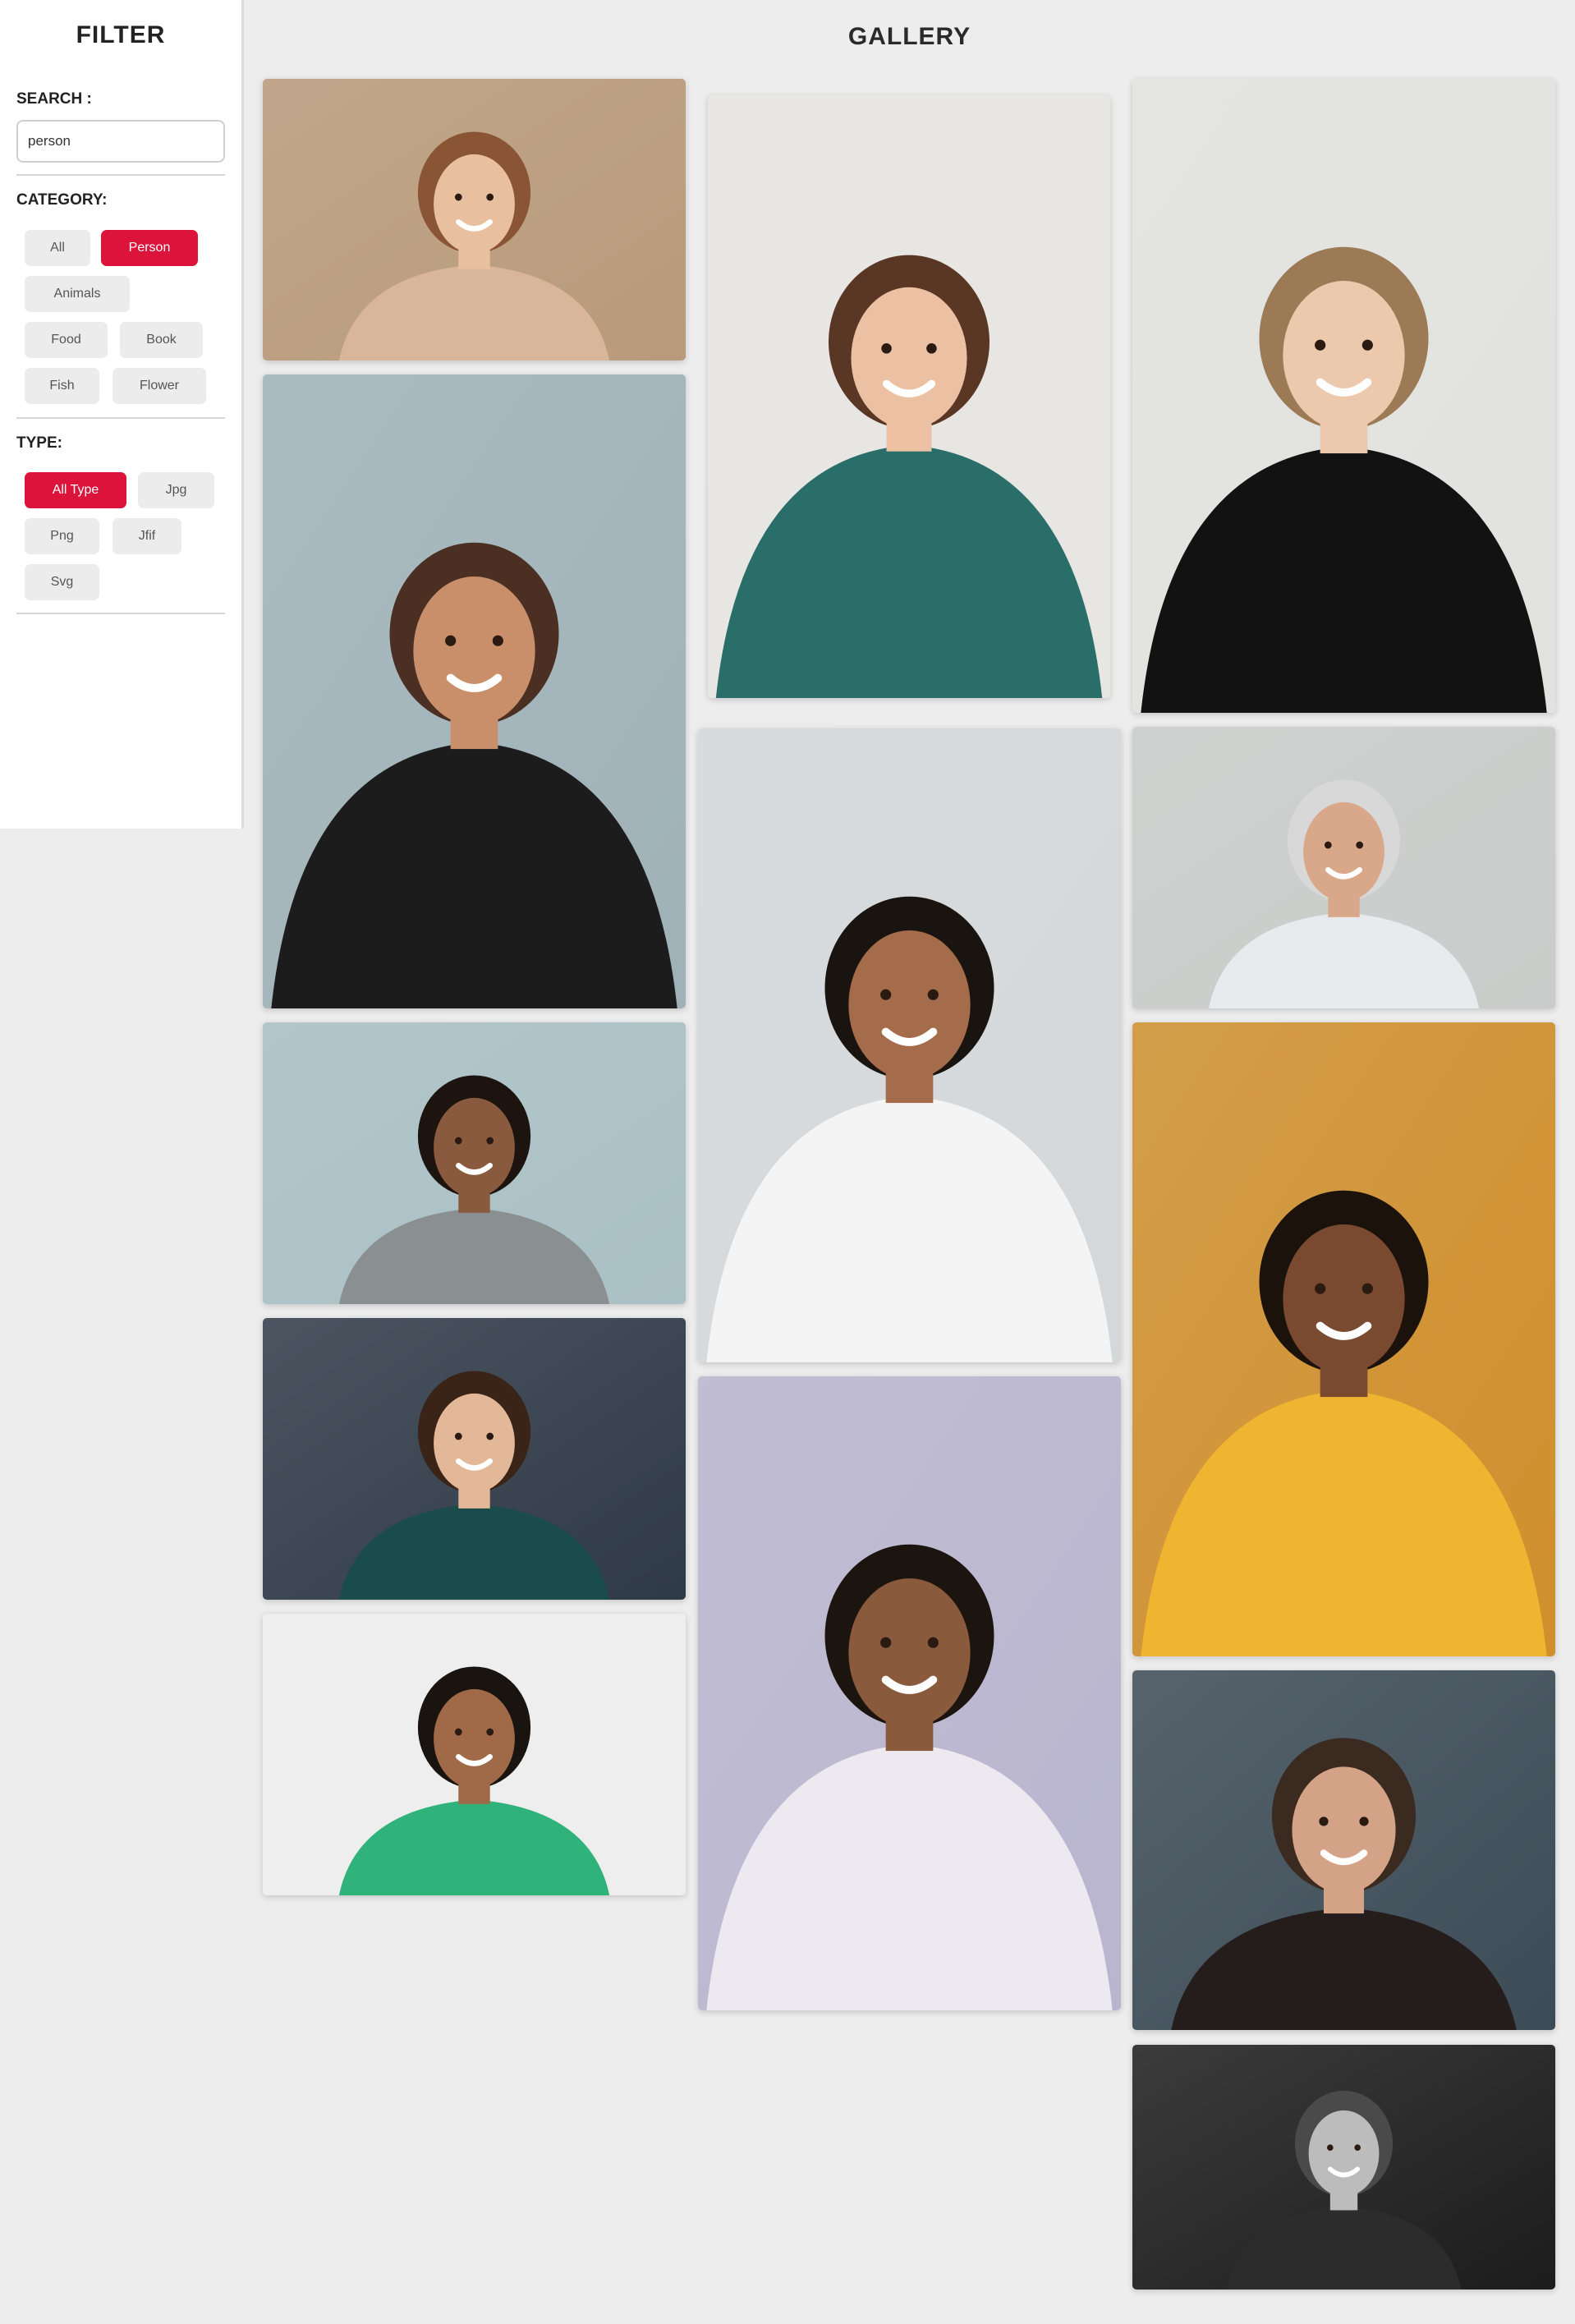 This screenshot has width=1575, height=2324. Describe the element at coordinates (1343, 1339) in the screenshot. I see `photo-woman-yellow-jacket` at that location.